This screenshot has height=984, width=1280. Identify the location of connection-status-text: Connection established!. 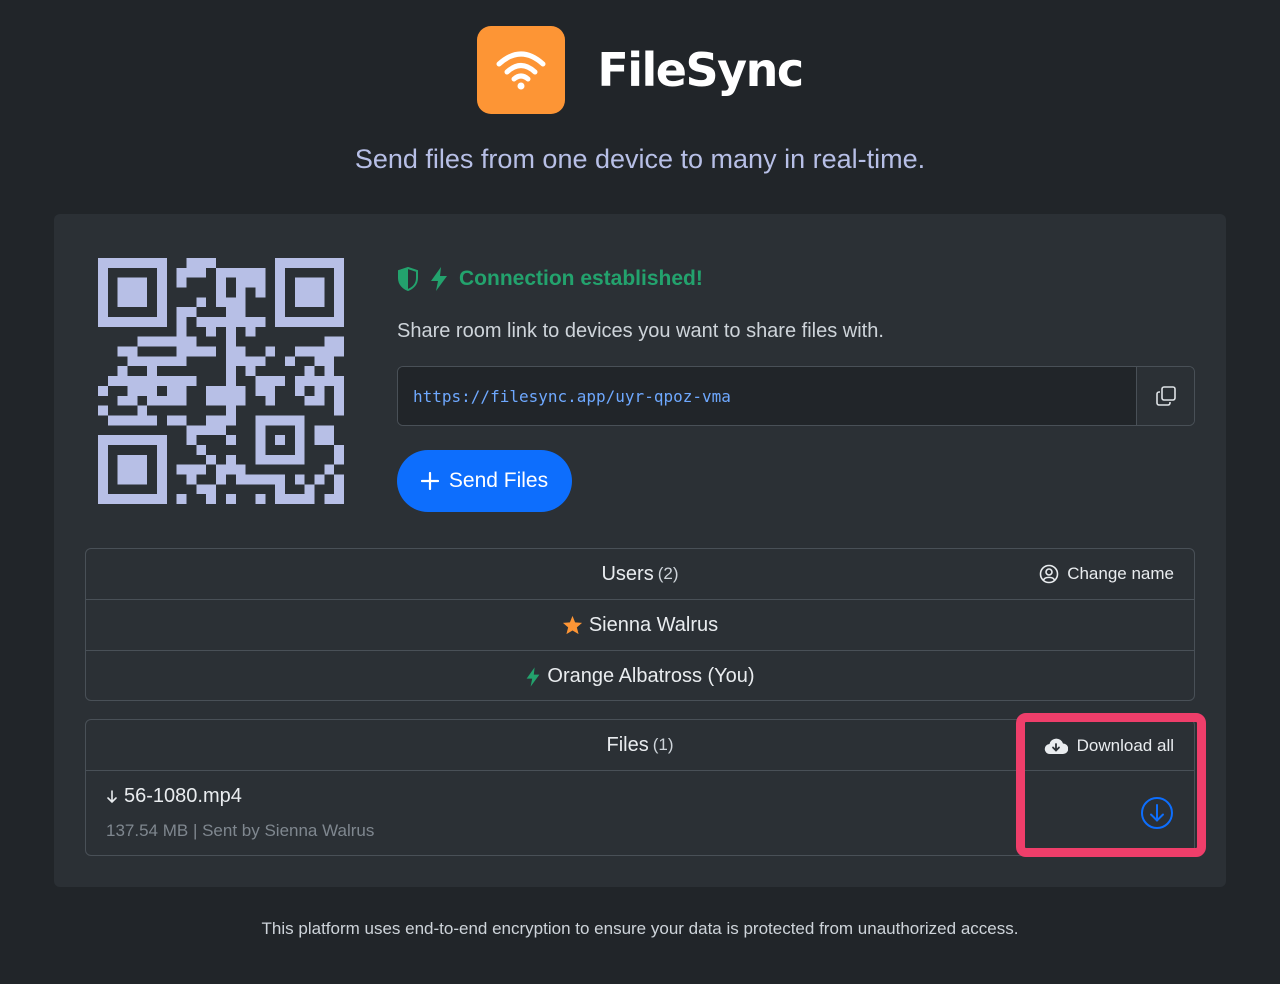
(581, 278).